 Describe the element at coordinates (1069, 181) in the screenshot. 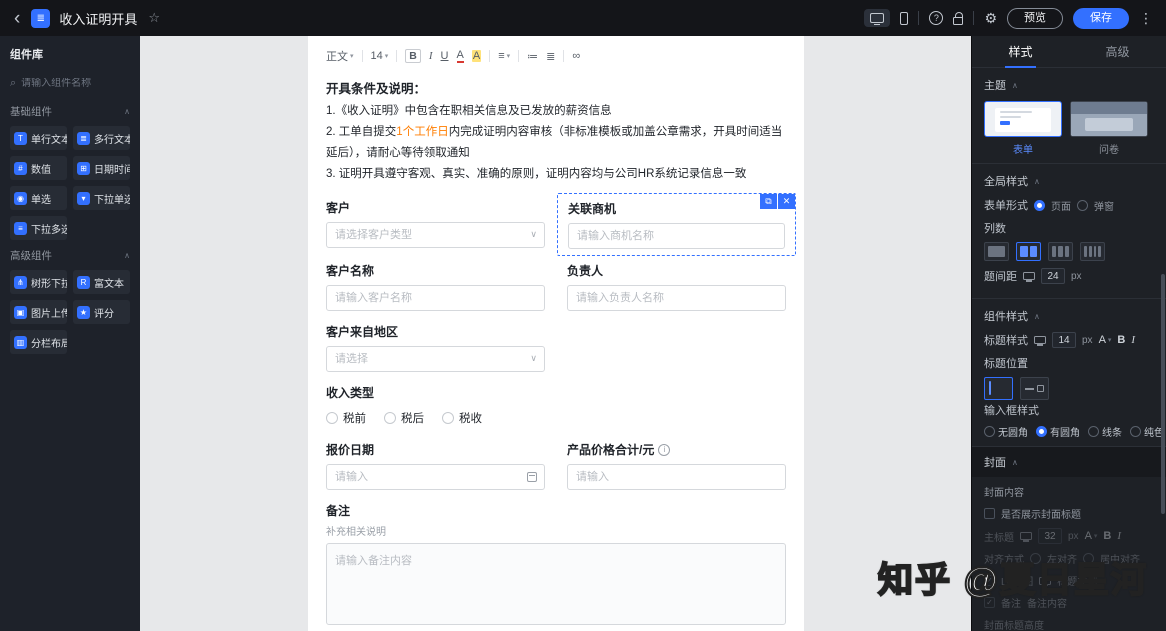

I see `global-style-header: 全局样式 ∧` at that location.